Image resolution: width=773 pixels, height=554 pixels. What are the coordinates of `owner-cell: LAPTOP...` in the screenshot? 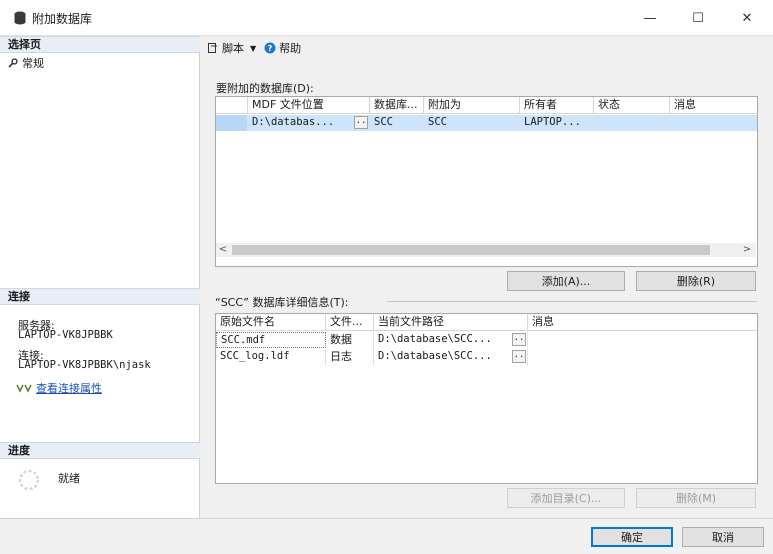 It's located at (557, 123).